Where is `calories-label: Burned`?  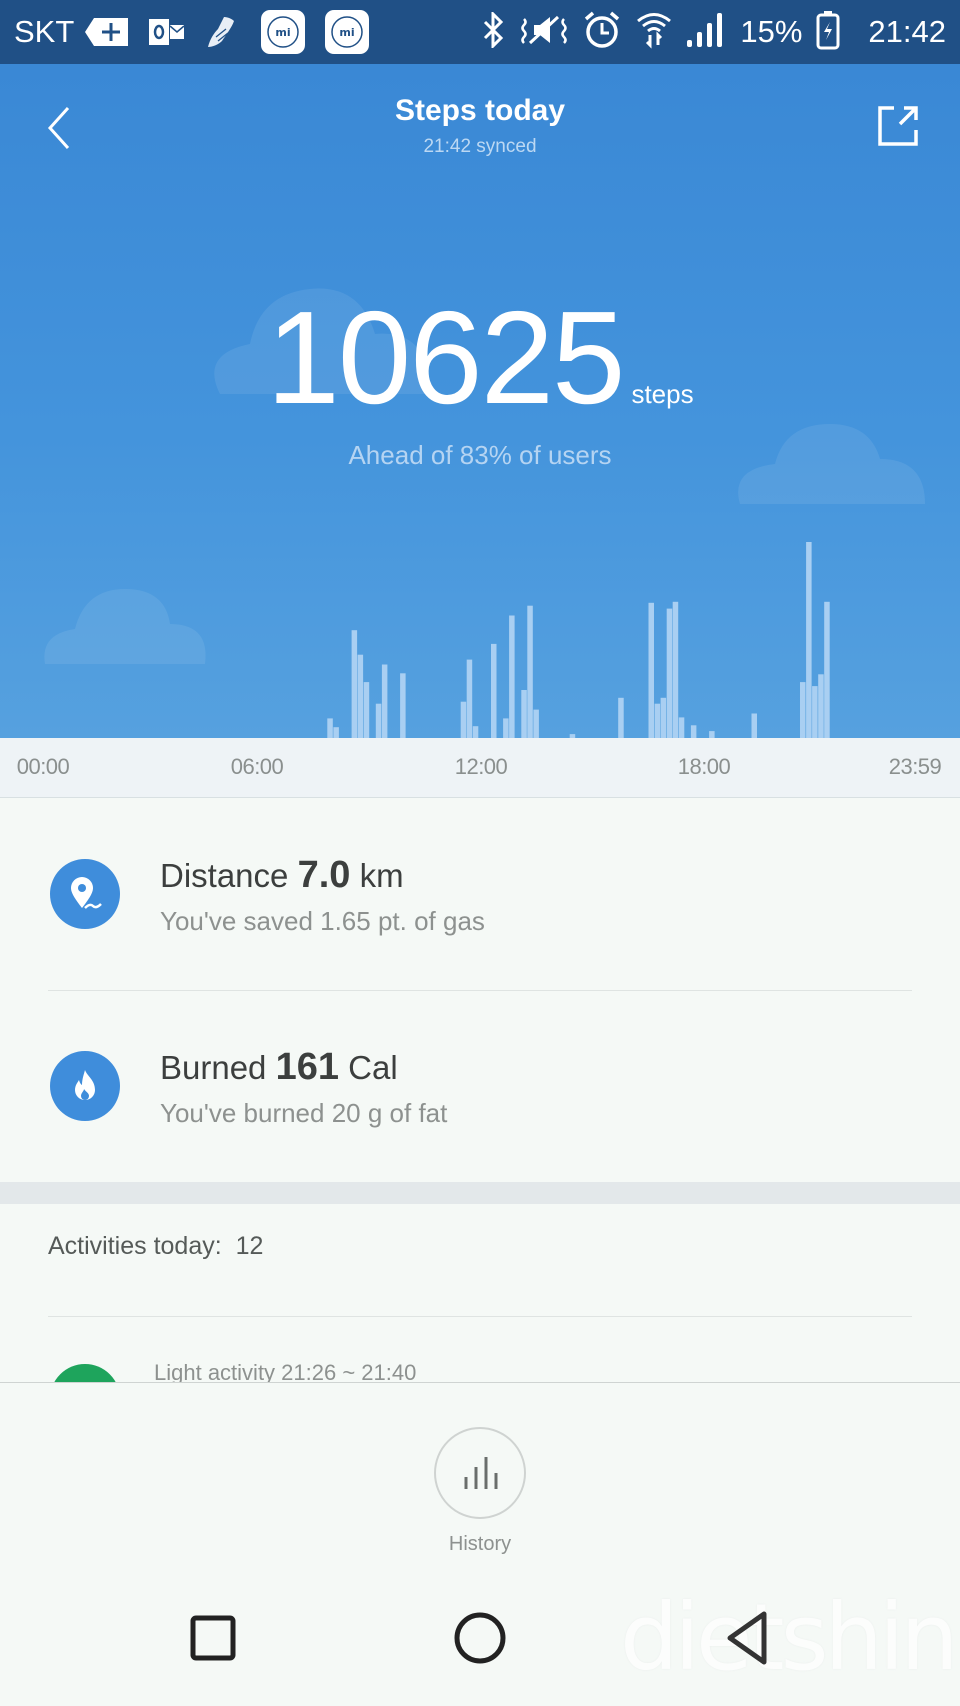 calories-label: Burned is located at coordinates (213, 1067).